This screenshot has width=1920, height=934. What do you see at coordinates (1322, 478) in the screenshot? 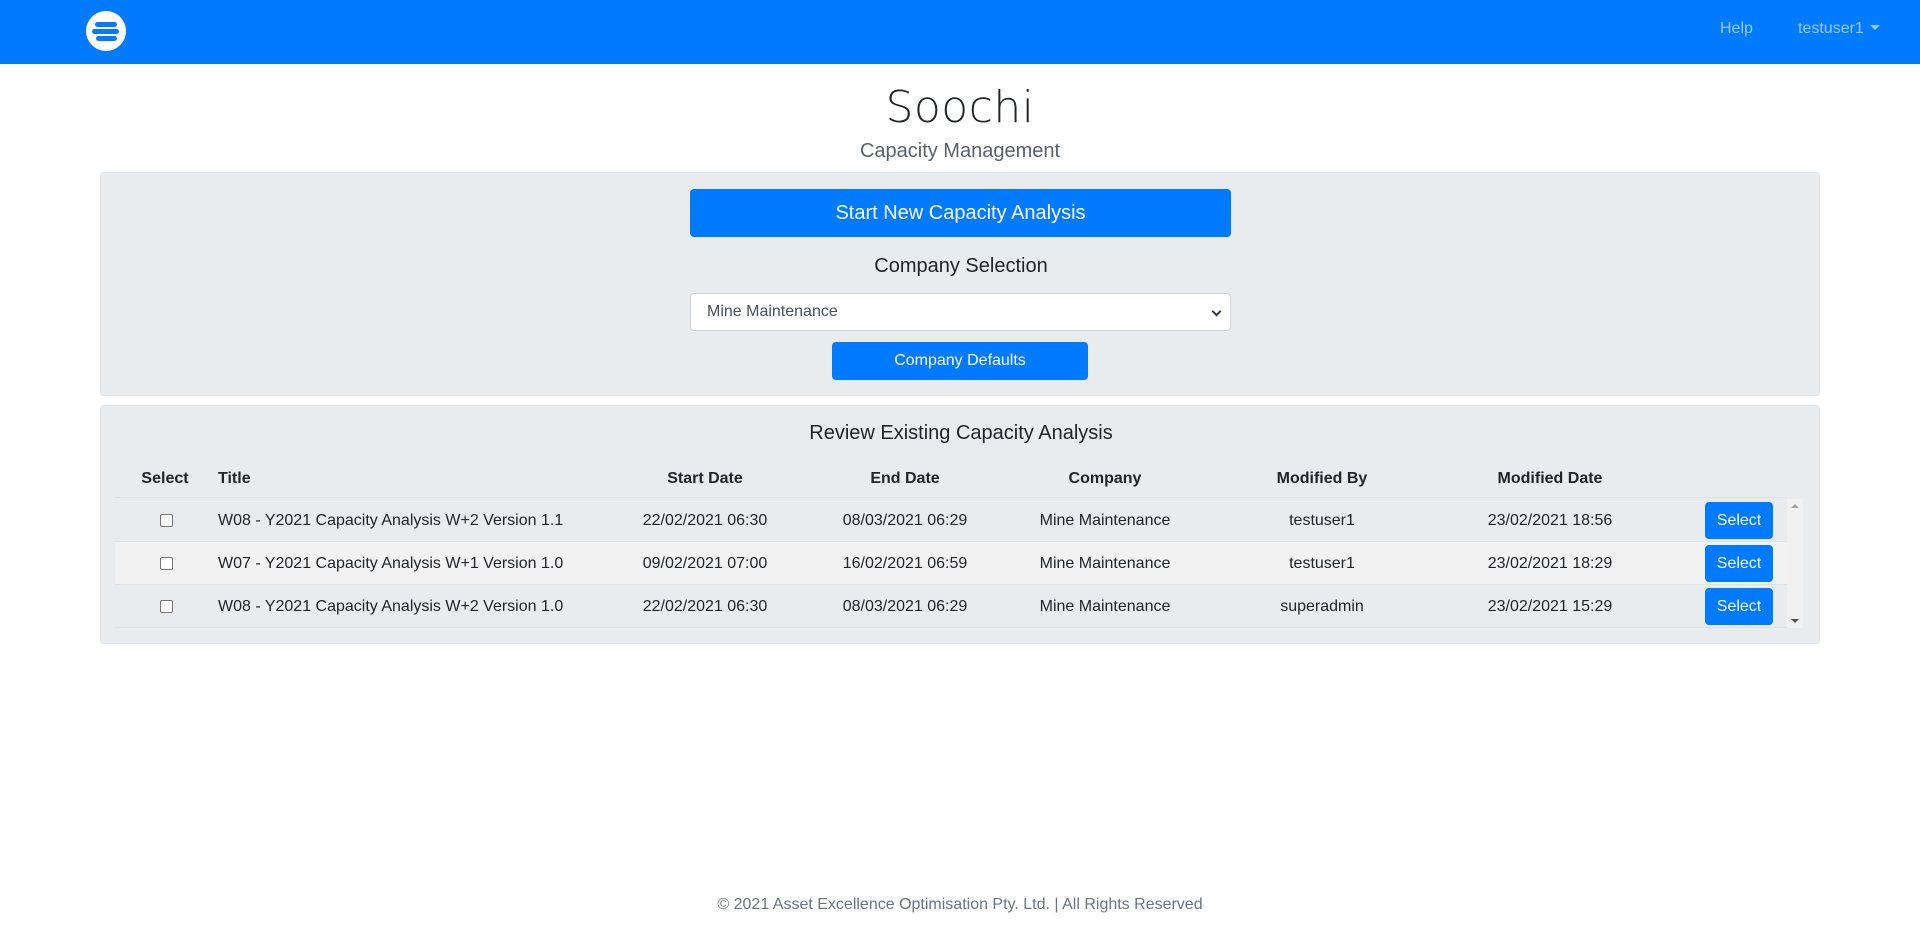
I see `column-header-modified-by: Modified By` at bounding box center [1322, 478].